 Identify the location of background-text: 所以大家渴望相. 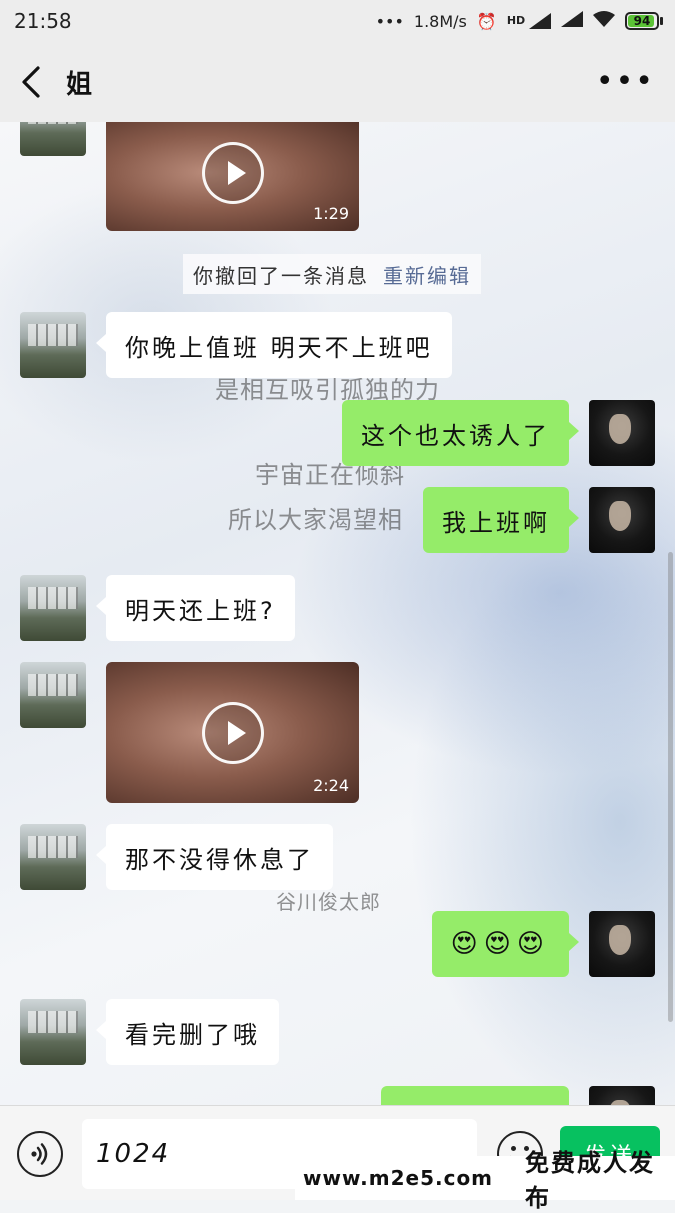
(315, 520).